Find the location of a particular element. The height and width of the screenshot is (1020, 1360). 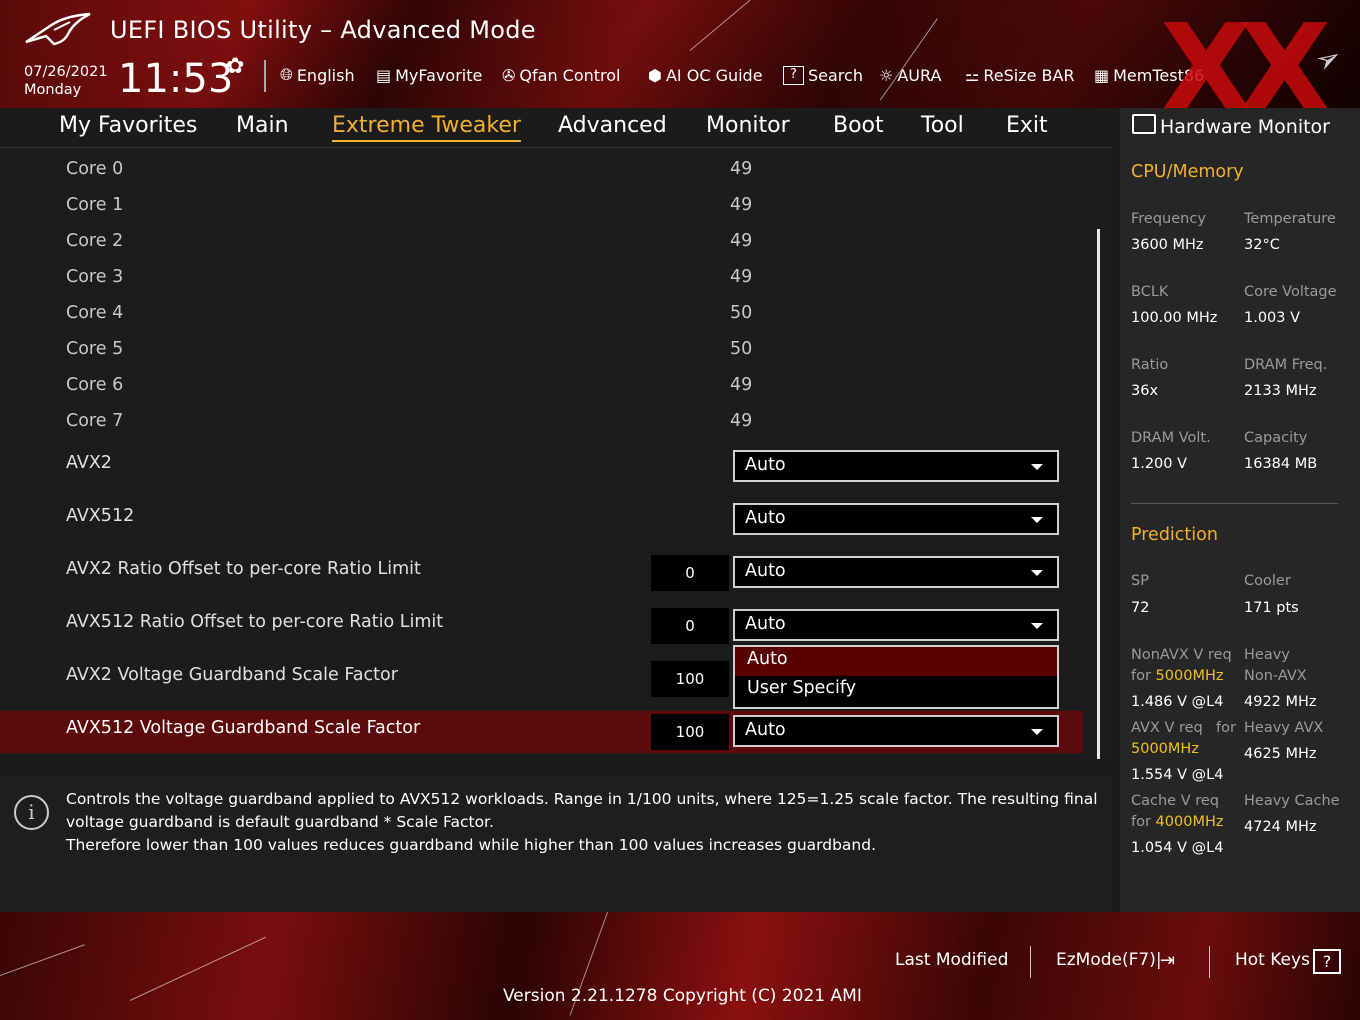

cache-for-label: for 4000MHz is located at coordinates (1177, 822).